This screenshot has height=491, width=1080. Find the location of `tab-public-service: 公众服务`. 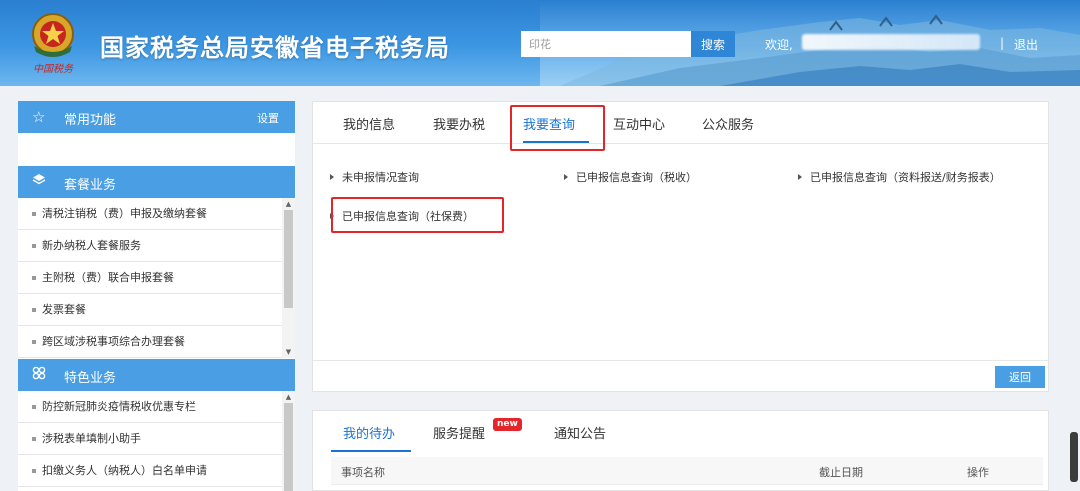

tab-public-service: 公众服务 is located at coordinates (728, 123).